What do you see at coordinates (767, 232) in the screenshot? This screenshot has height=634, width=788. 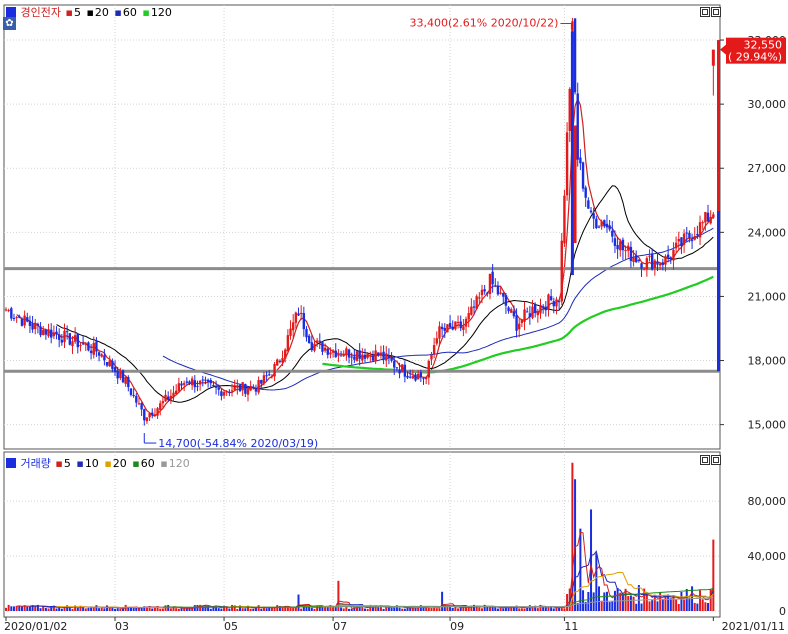 I see `price-axis-label: 24,000` at bounding box center [767, 232].